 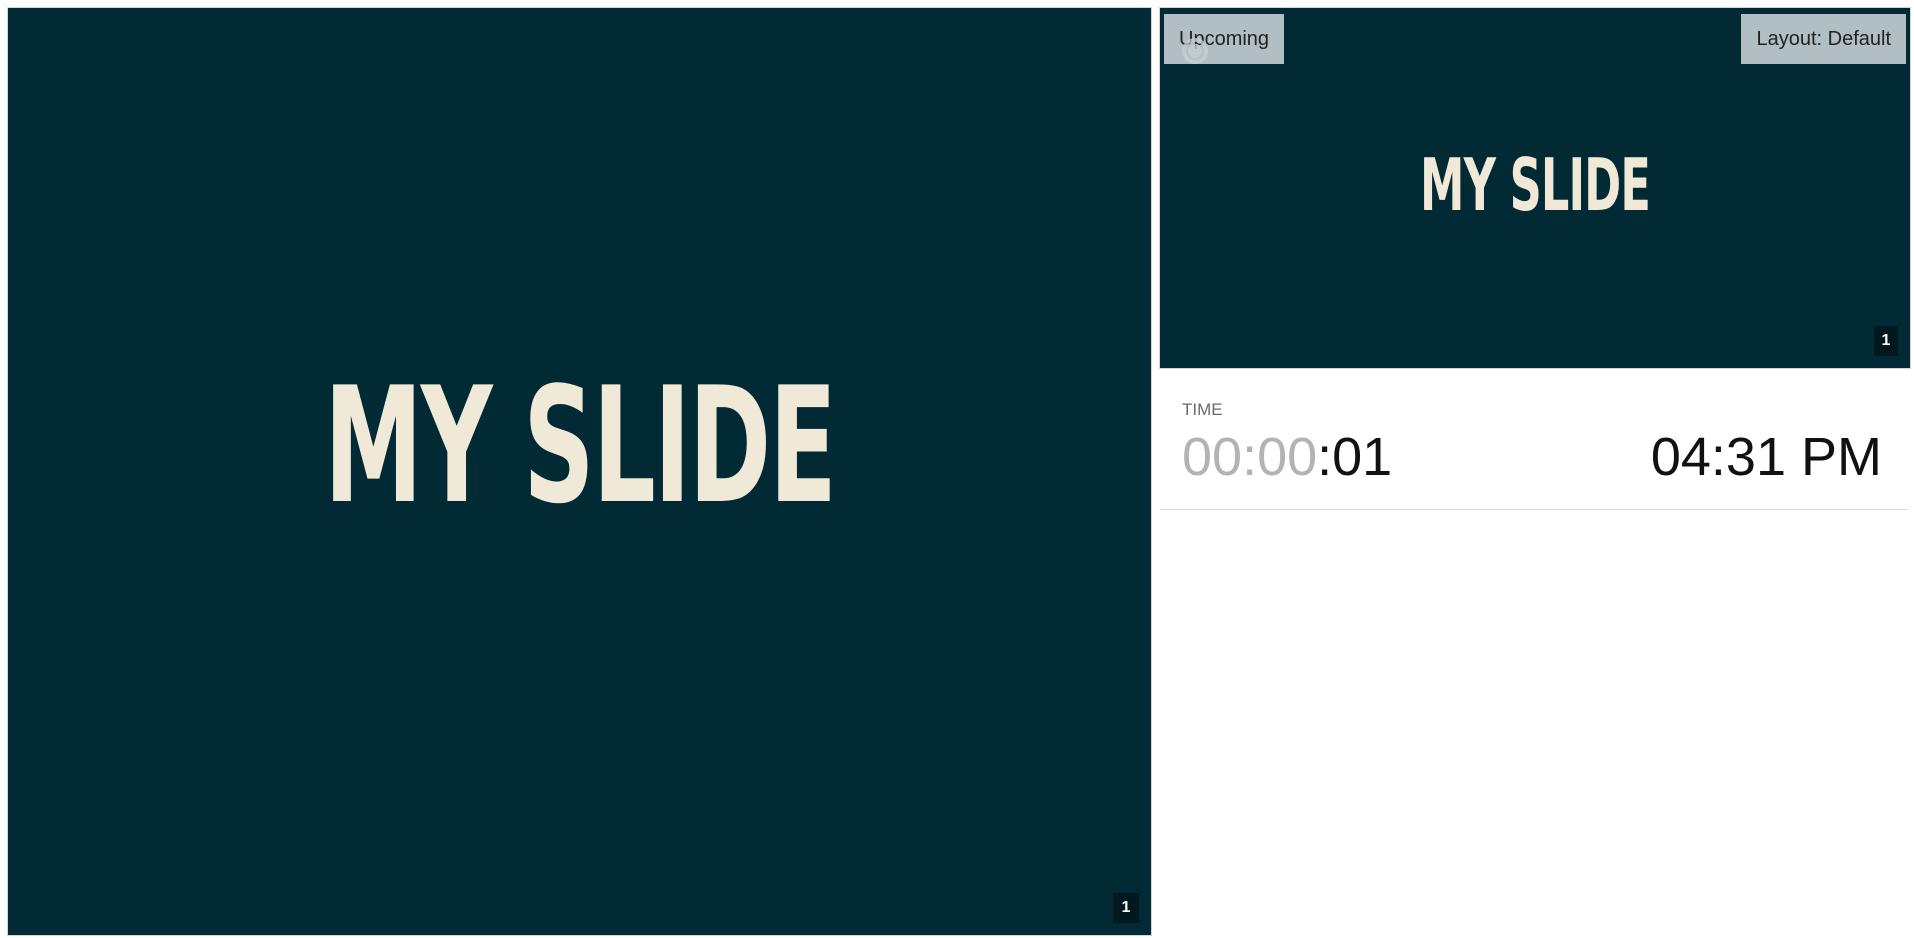 What do you see at coordinates (1355, 457) in the screenshot?
I see `elapsed-timer-seconds: :01` at bounding box center [1355, 457].